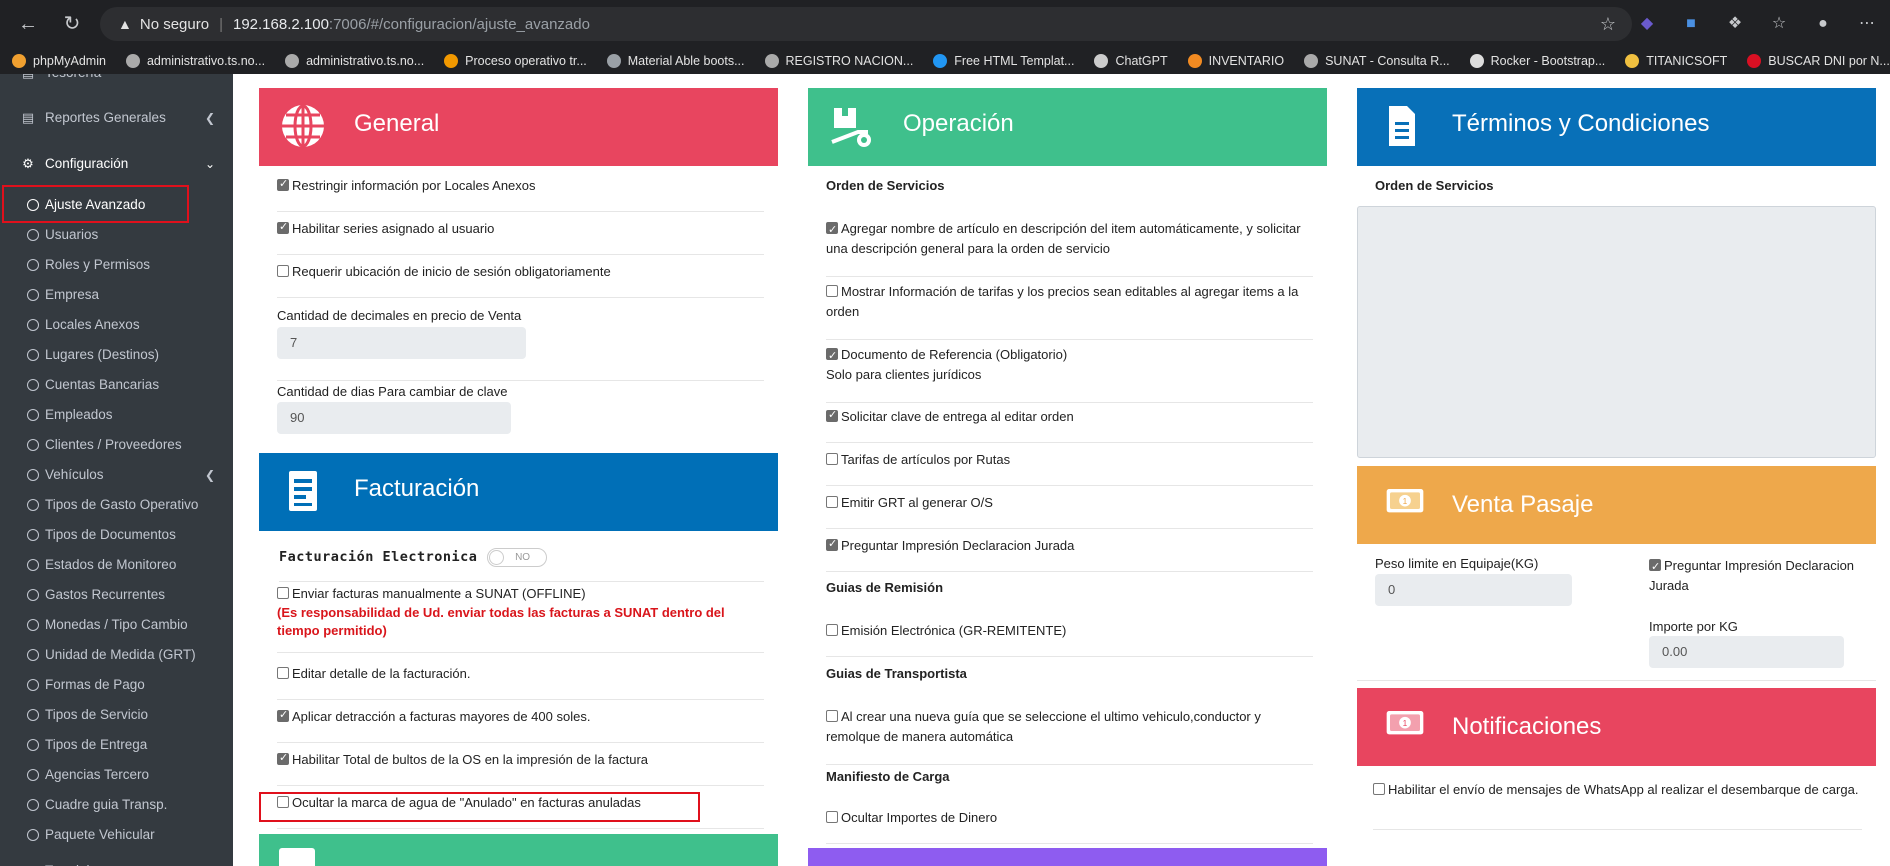  What do you see at coordinates (1647, 24) in the screenshot?
I see `extension-icon: ◆` at bounding box center [1647, 24].